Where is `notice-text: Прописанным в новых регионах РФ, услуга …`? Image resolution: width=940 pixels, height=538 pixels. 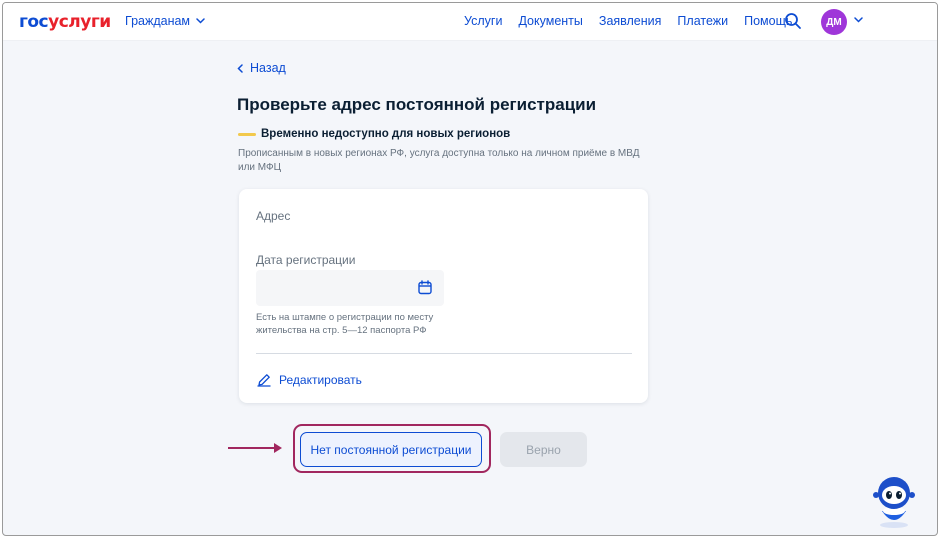 notice-text: Прописанным в новых регионах РФ, услуга … is located at coordinates (439, 160).